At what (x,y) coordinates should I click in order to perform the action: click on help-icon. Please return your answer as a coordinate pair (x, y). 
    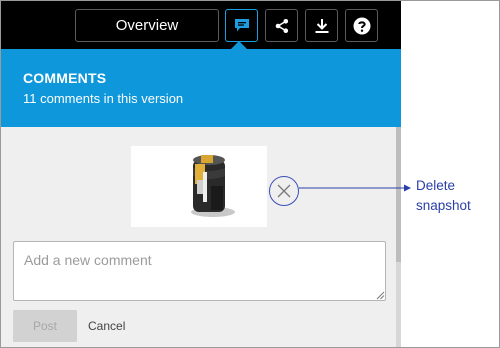
    Looking at the image, I should click on (361, 25).